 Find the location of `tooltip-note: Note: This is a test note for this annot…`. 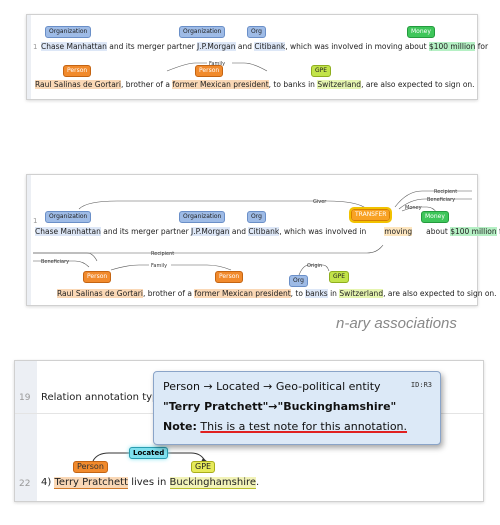

tooltip-note: Note: This is a test note for this annot… is located at coordinates (285, 426).